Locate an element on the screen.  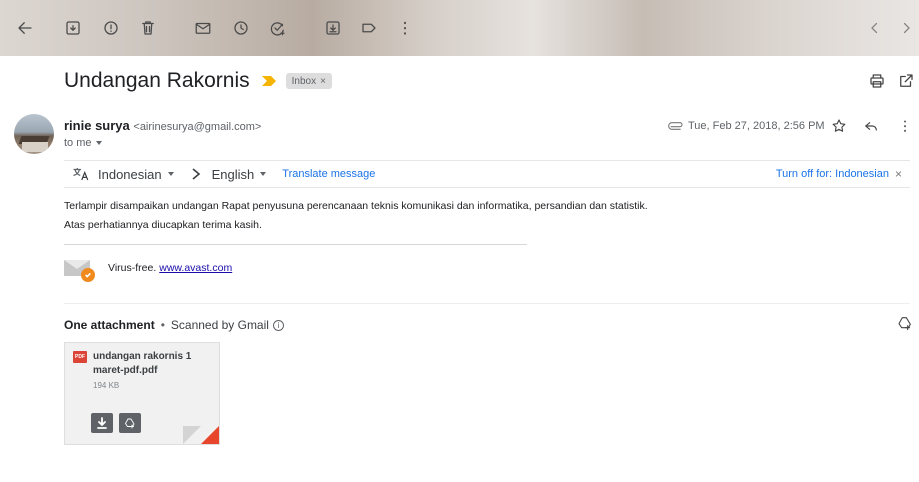
info-icon: i is located at coordinates (278, 325).